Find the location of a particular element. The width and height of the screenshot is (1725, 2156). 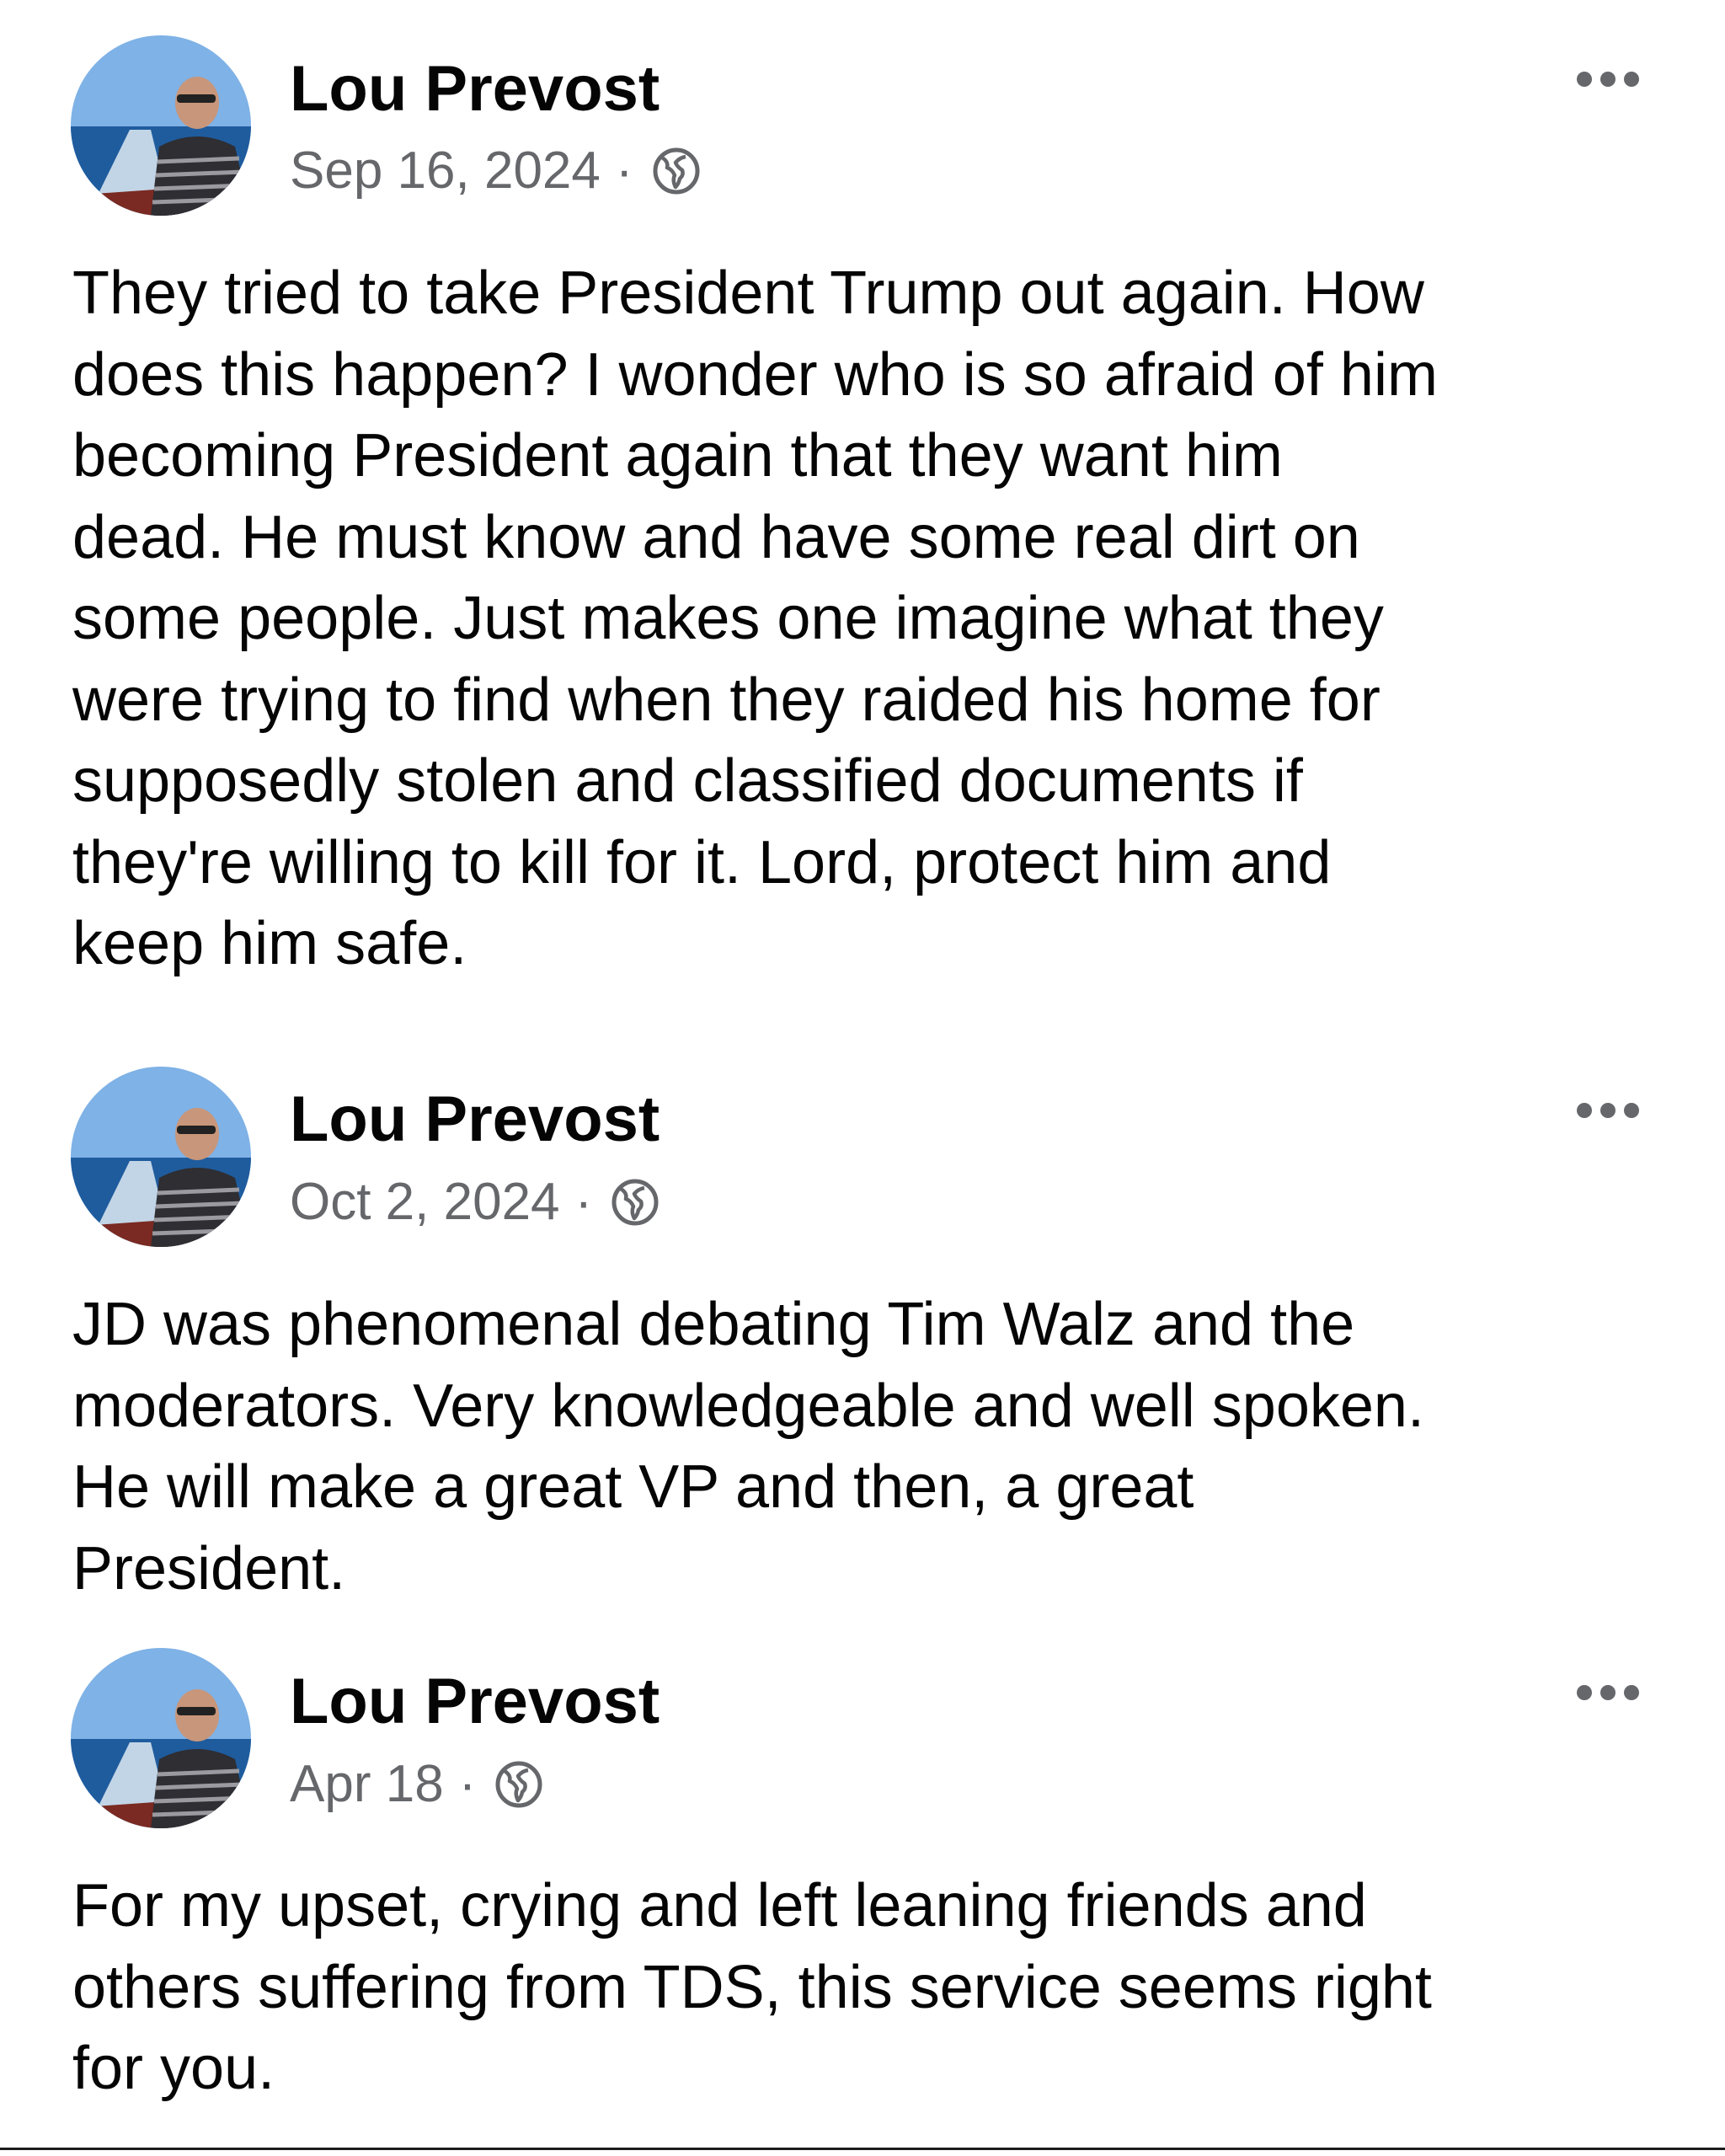

post-date: Oct 2, 2024 is located at coordinates (425, 1202).